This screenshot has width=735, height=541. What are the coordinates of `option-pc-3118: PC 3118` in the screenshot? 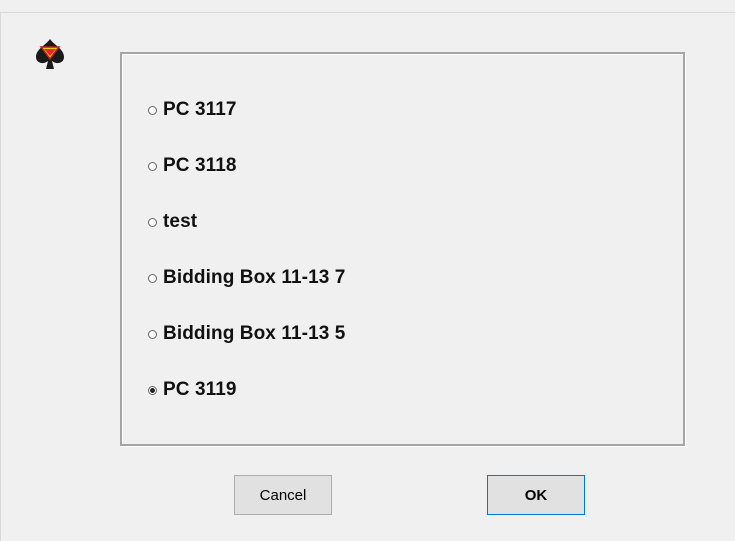 It's located at (192, 166).